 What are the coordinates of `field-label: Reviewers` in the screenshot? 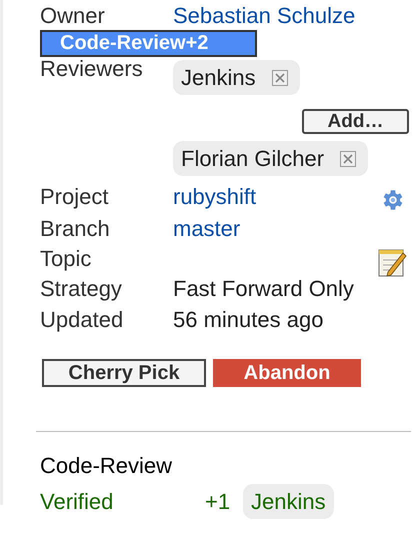 It's located at (92, 69).